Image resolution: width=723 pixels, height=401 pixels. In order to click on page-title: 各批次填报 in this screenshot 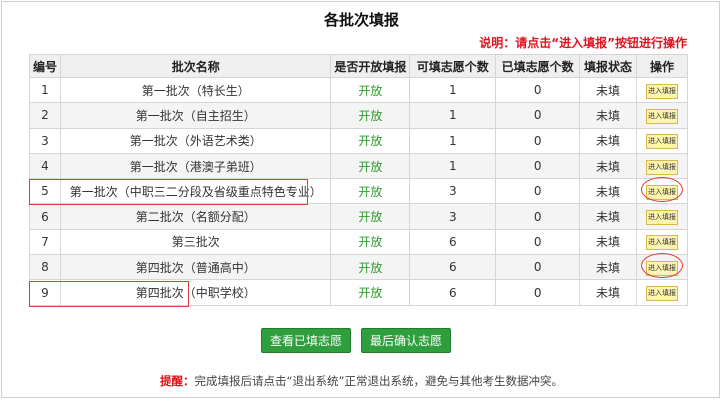, I will do `click(361, 20)`.